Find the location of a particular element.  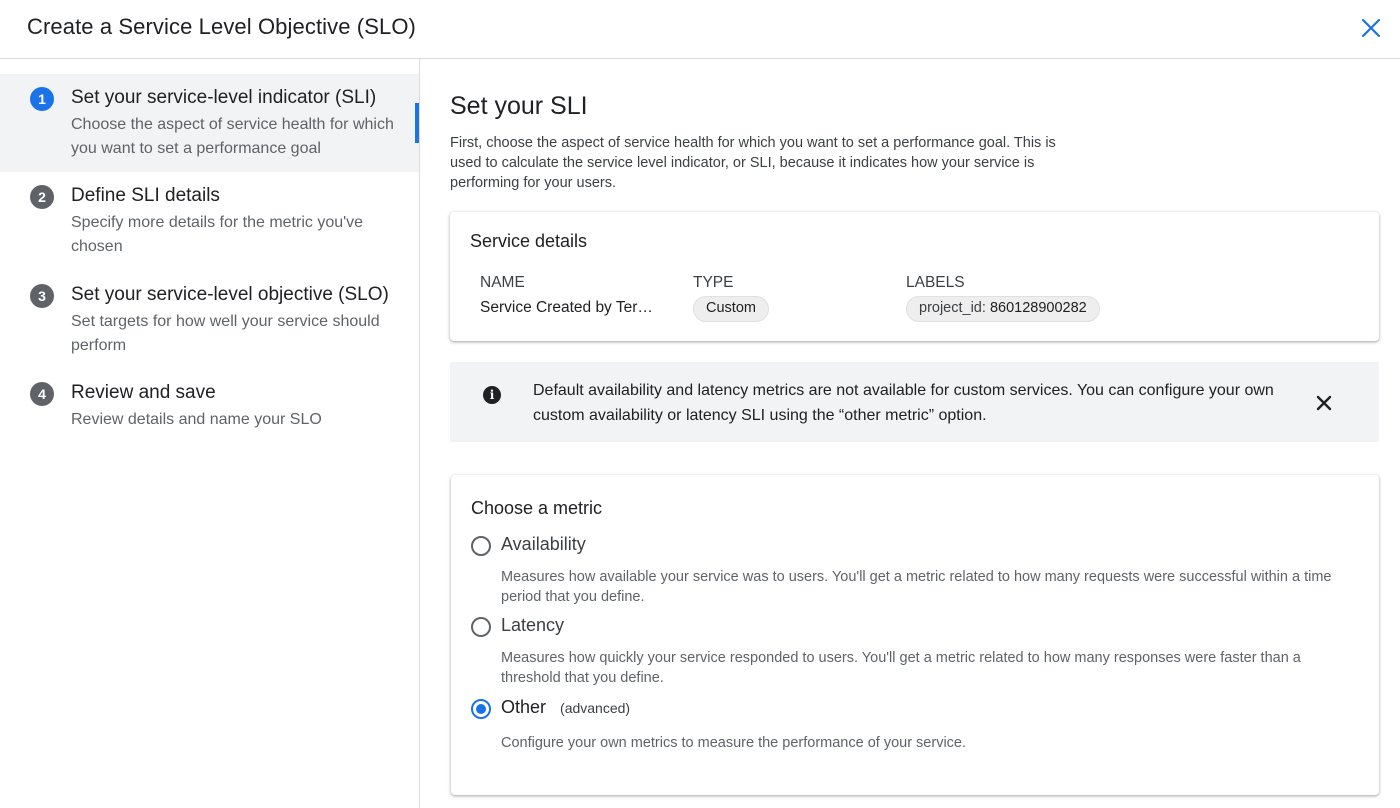

step-title: Set your service-level indicator (SLI) is located at coordinates (224, 97).